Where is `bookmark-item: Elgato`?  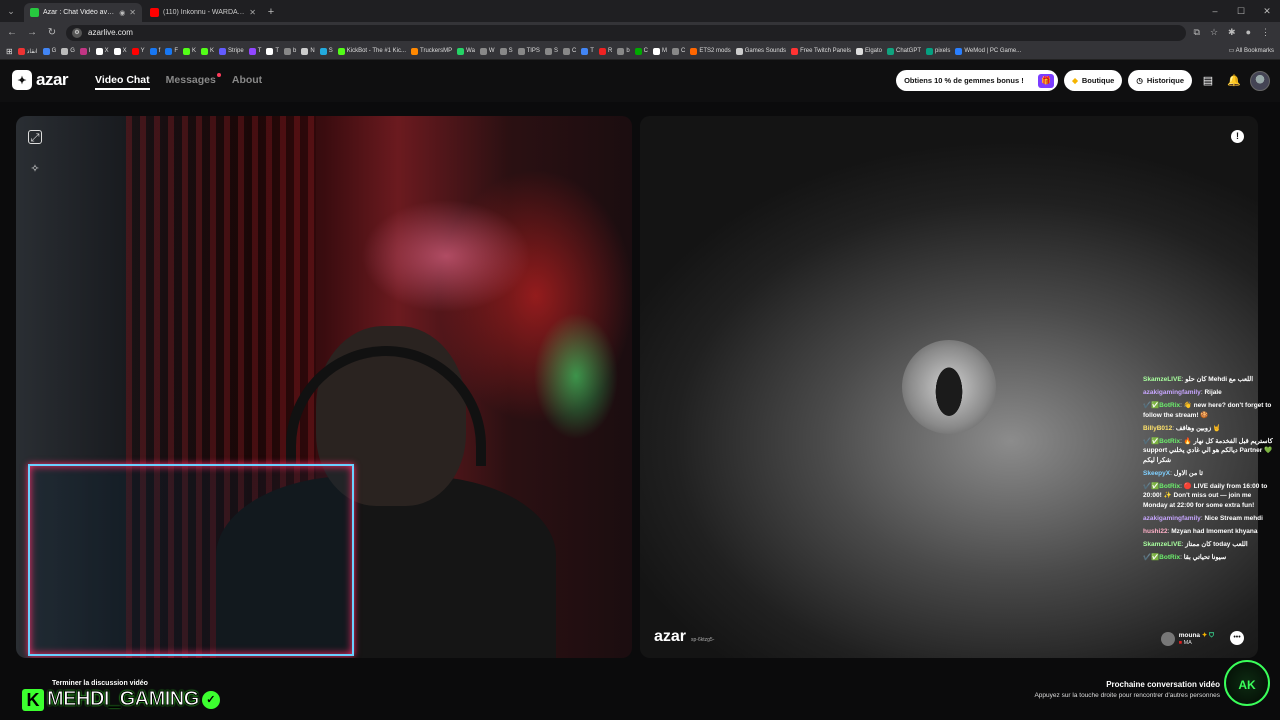 bookmark-item: Elgato is located at coordinates (868, 51).